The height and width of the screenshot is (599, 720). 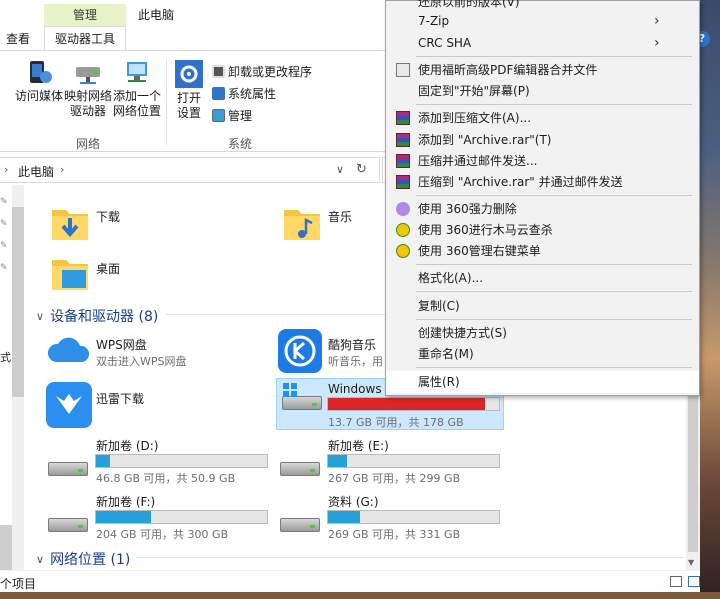 What do you see at coordinates (18, 302) in the screenshot?
I see `nav-scrollbar-thumb` at bounding box center [18, 302].